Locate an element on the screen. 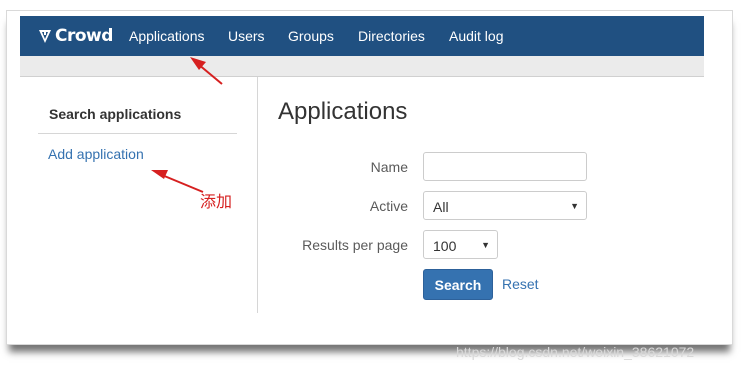  results-per-page-value: 100 is located at coordinates (445, 246).